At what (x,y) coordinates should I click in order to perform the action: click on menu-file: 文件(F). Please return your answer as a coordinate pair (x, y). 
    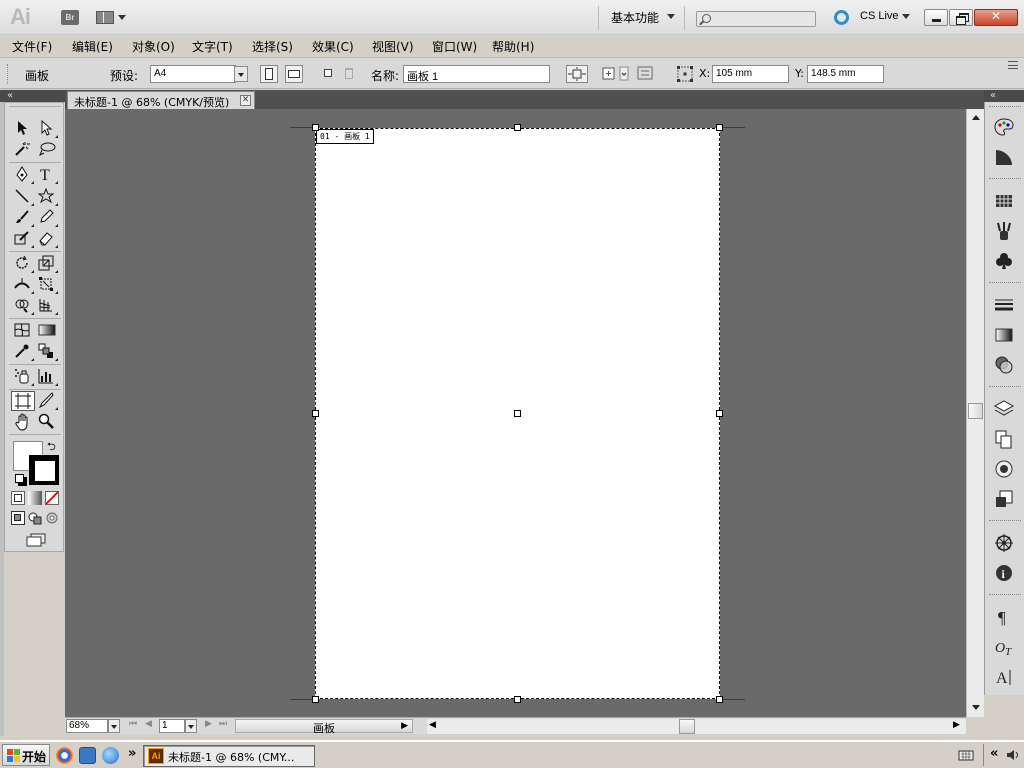
    Looking at the image, I should click on (32, 46).